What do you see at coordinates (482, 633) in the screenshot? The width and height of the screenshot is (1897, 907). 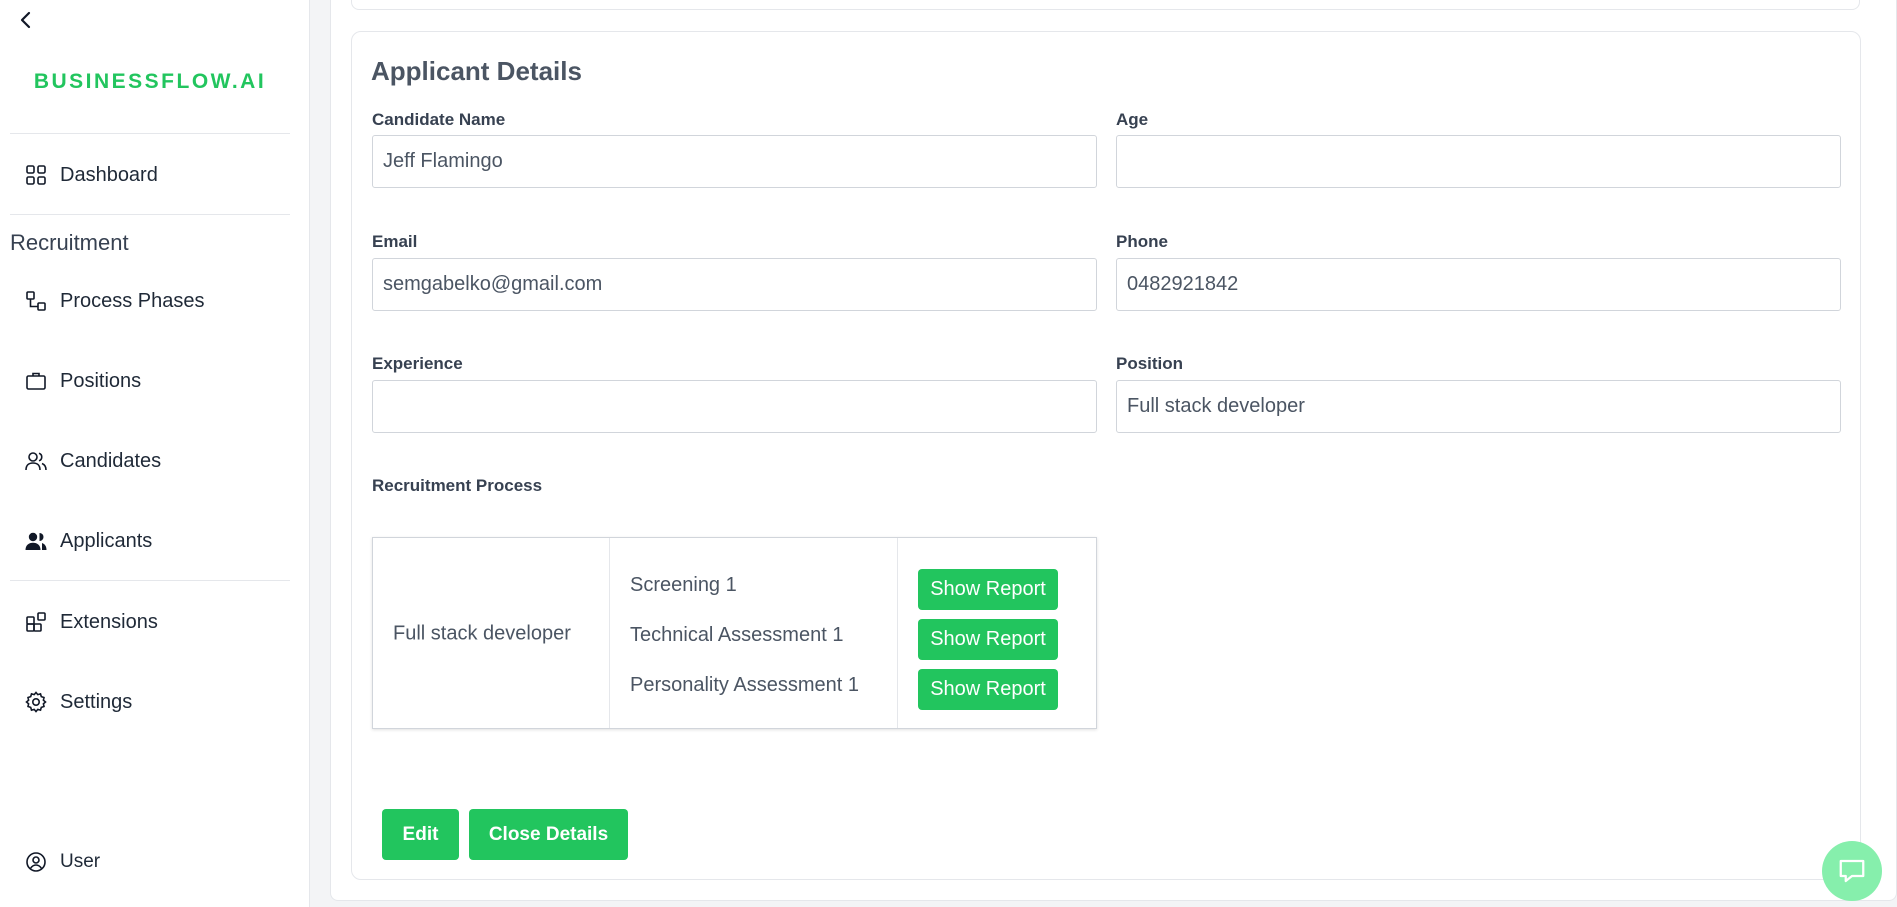 I see `process-position-cell: Full stack developer` at bounding box center [482, 633].